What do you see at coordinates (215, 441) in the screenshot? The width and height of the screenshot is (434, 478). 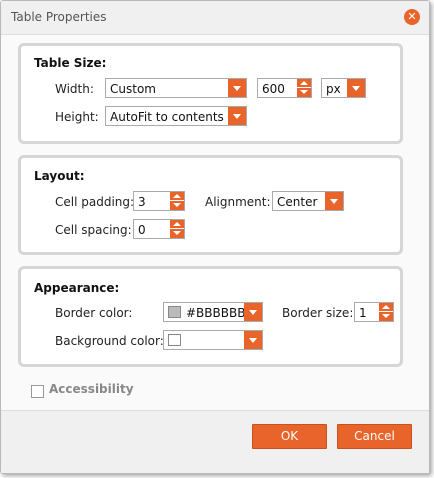 I see `dialog-footer: OK Cancel` at bounding box center [215, 441].